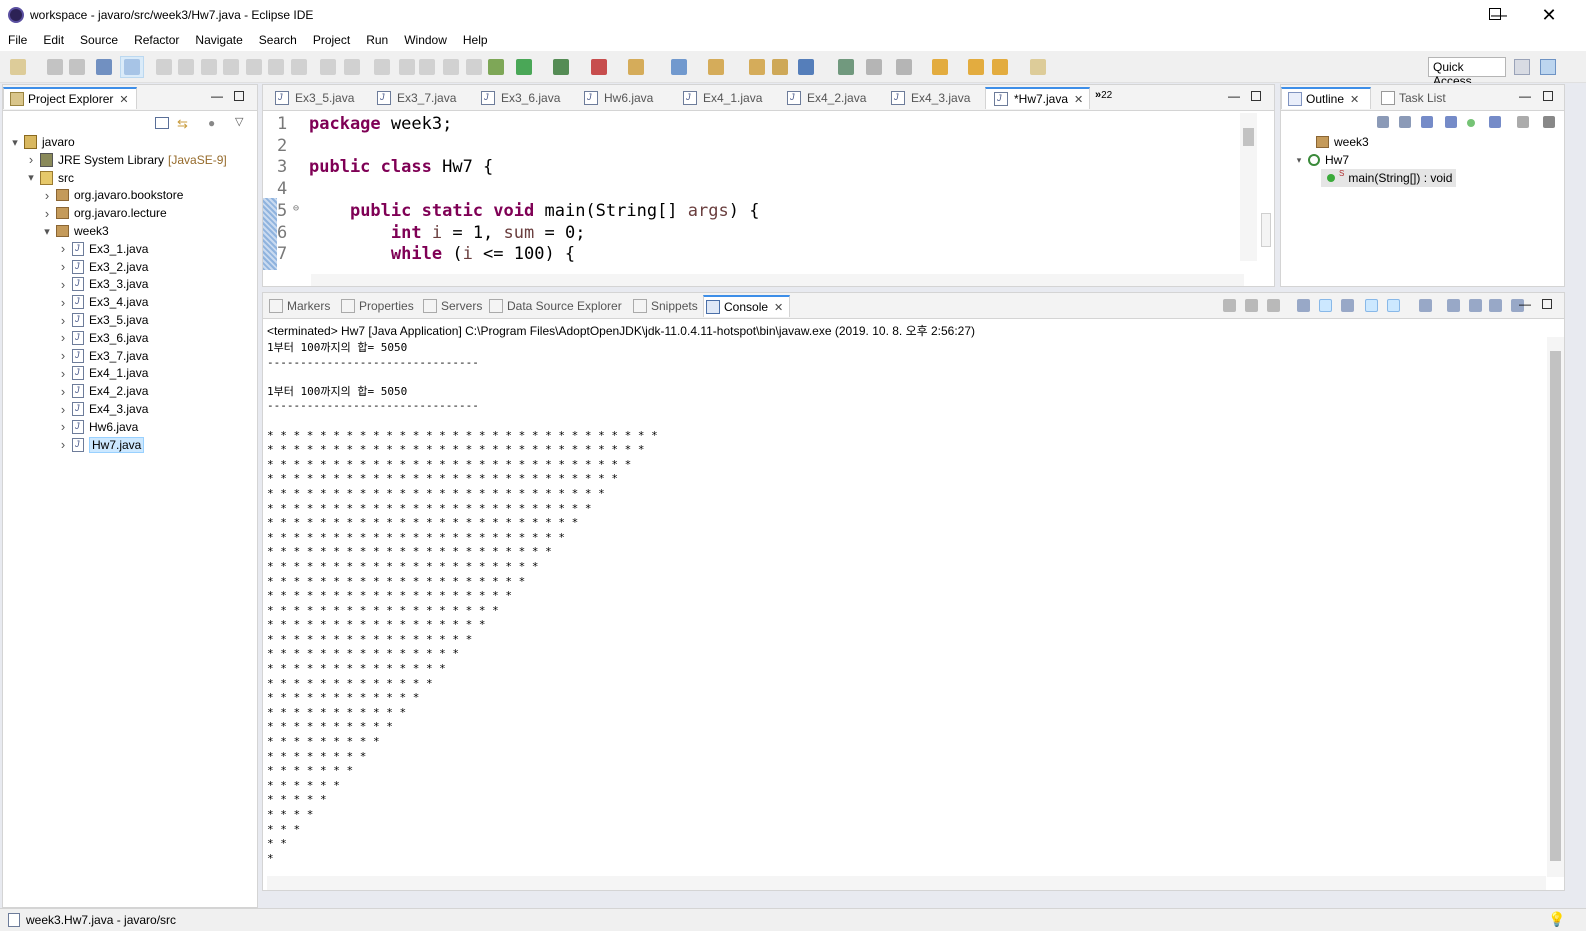  I want to click on tab-hw6-java: Hw6.java, so click(617, 98).